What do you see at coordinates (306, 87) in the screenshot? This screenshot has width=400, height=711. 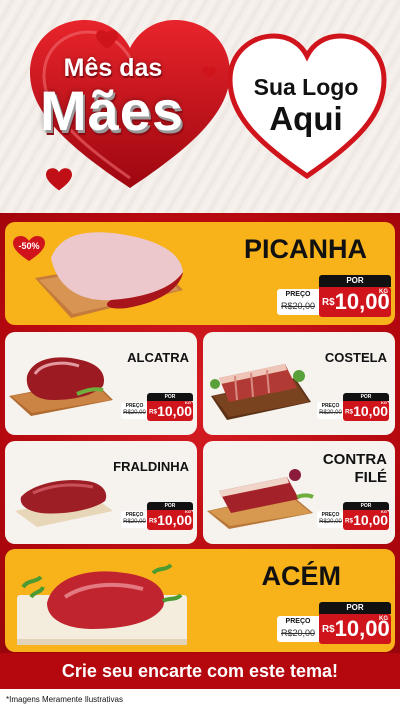 I see `logo-text: Sua Logo` at bounding box center [306, 87].